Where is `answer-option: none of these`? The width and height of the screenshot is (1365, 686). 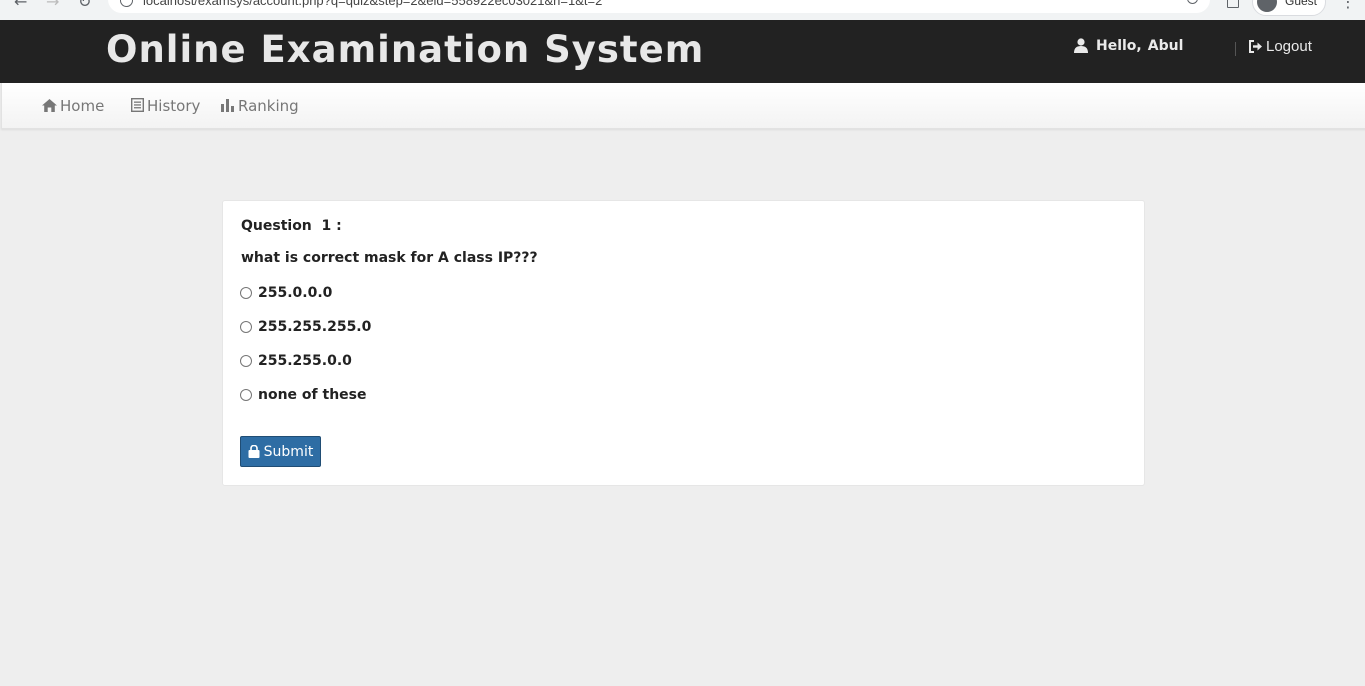
answer-option: none of these is located at coordinates (303, 395).